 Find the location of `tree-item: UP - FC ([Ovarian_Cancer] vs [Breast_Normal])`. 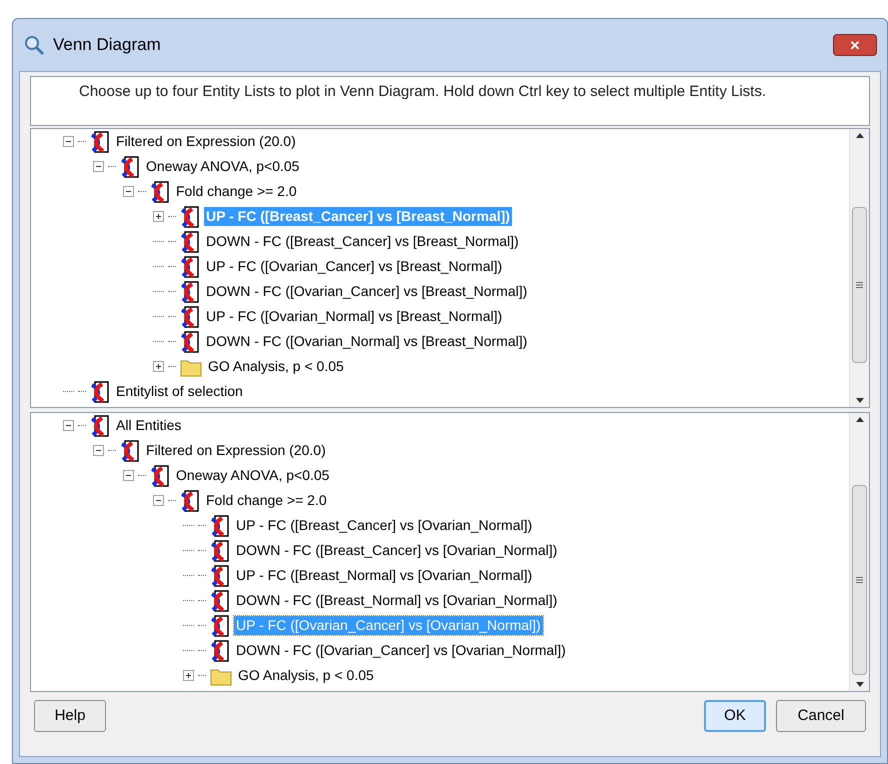

tree-item: UP - FC ([Ovarian_Cancer] vs [Breast_Normal]) is located at coordinates (354, 266).